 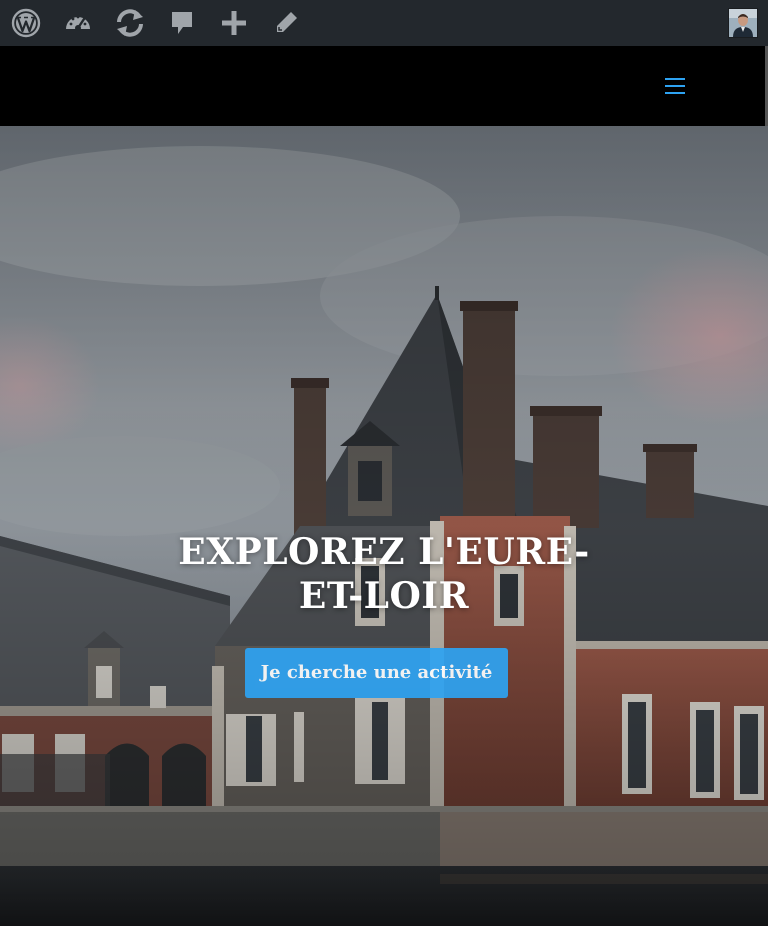 I want to click on hero-title: EXPLOREZ L'EURE-ET-LOIR, so click(x=384, y=574).